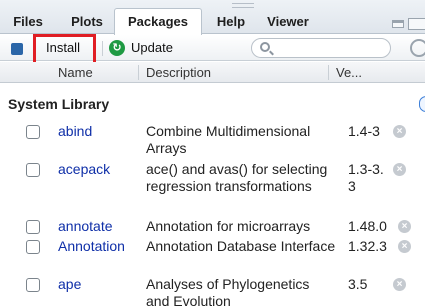 This screenshot has height=306, width=425. What do you see at coordinates (358, 284) in the screenshot?
I see `package-version: 3.5` at bounding box center [358, 284].